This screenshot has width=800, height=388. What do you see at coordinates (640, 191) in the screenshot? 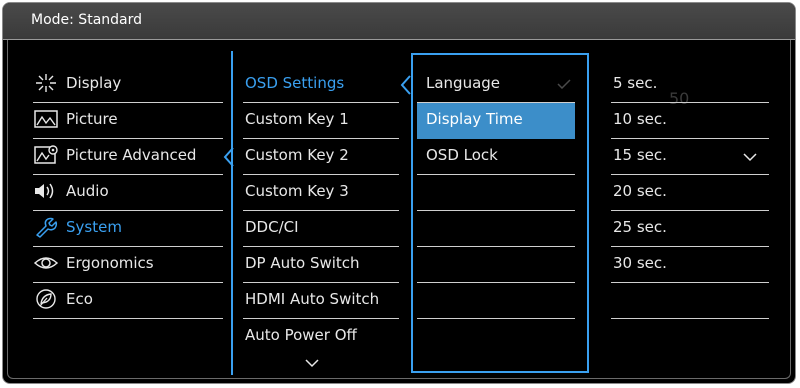
I see `option-label: 20 sec.` at bounding box center [640, 191].